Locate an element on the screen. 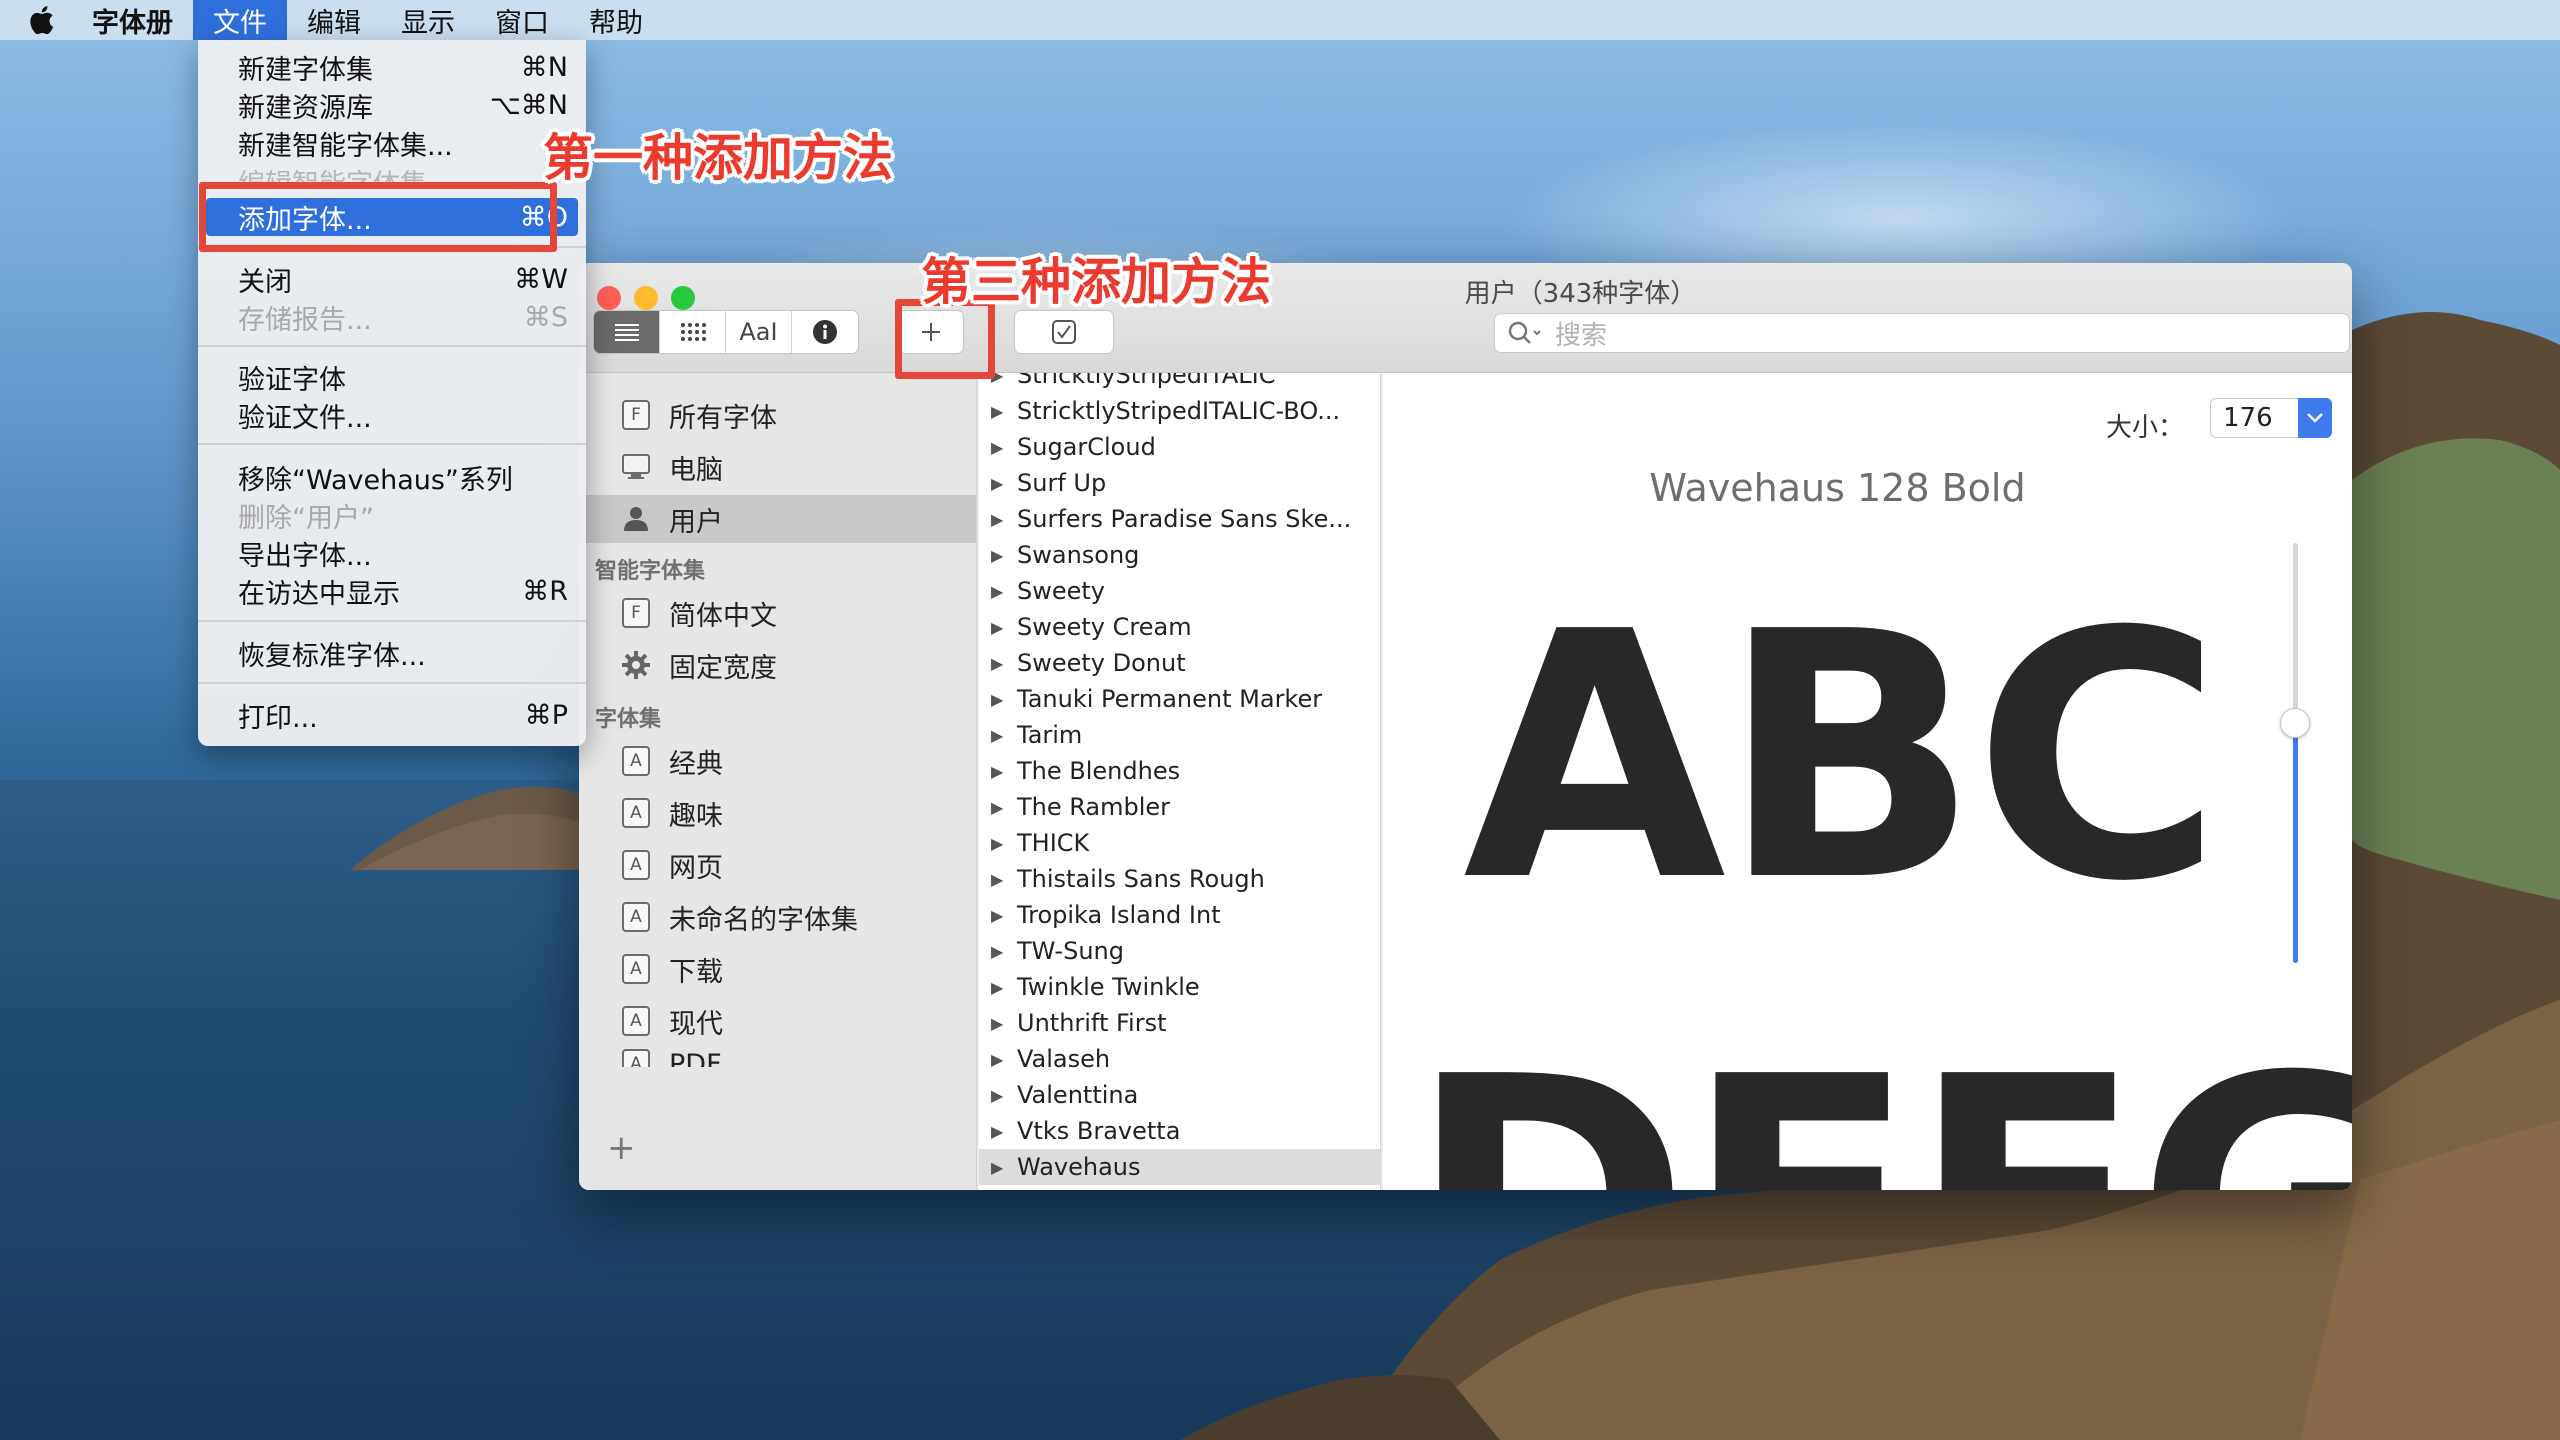  font-list-row: ▶ Thistails Sans Rough is located at coordinates (1179, 879).